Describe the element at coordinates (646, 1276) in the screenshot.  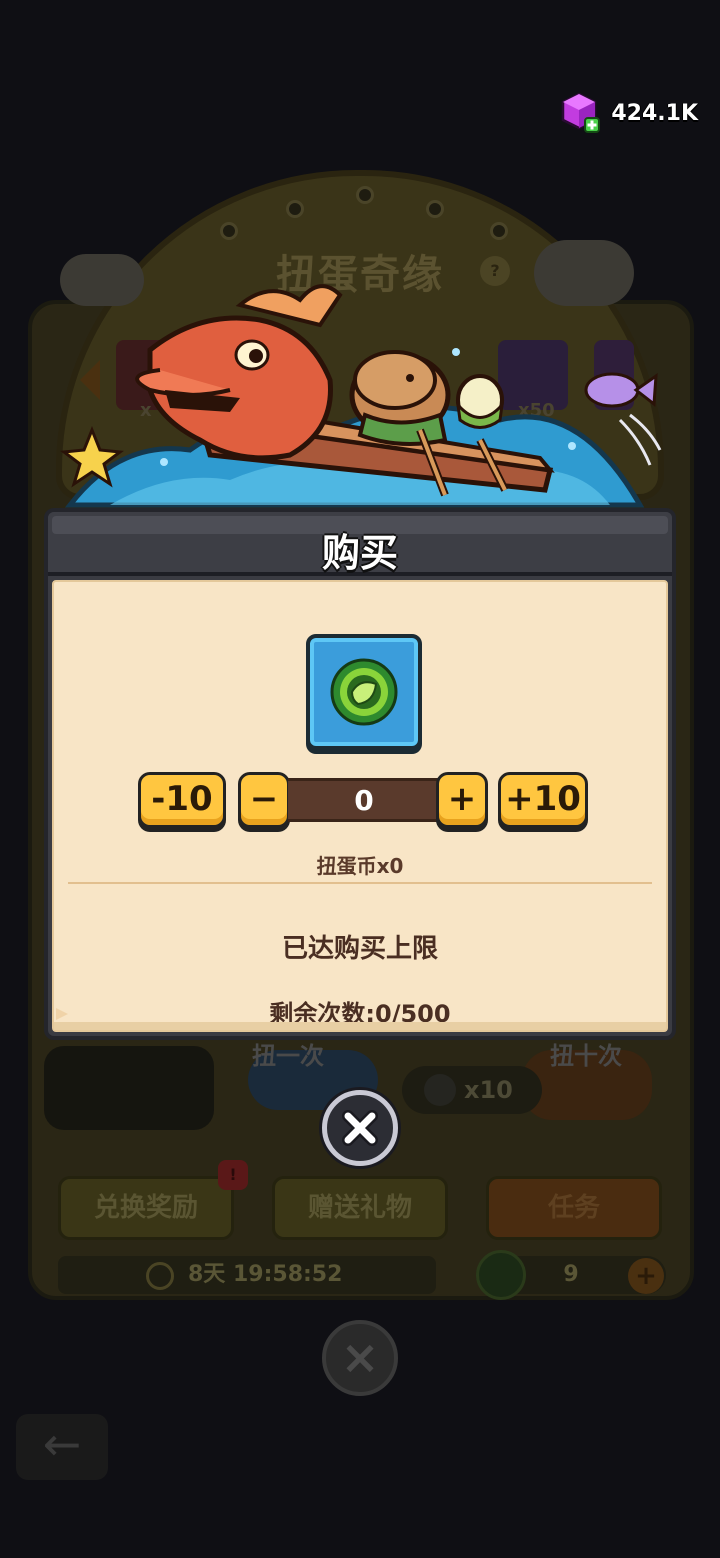
I see `add-coin-icon: +` at that location.